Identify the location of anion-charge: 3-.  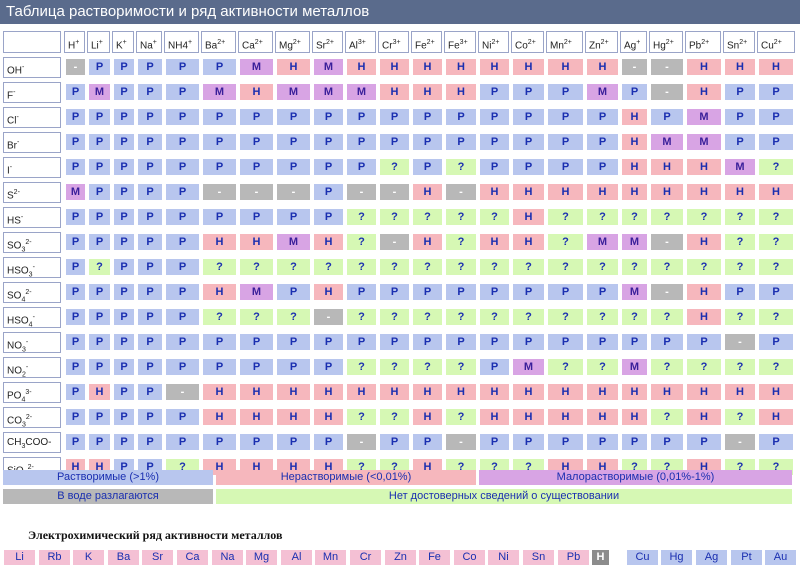
(28, 392).